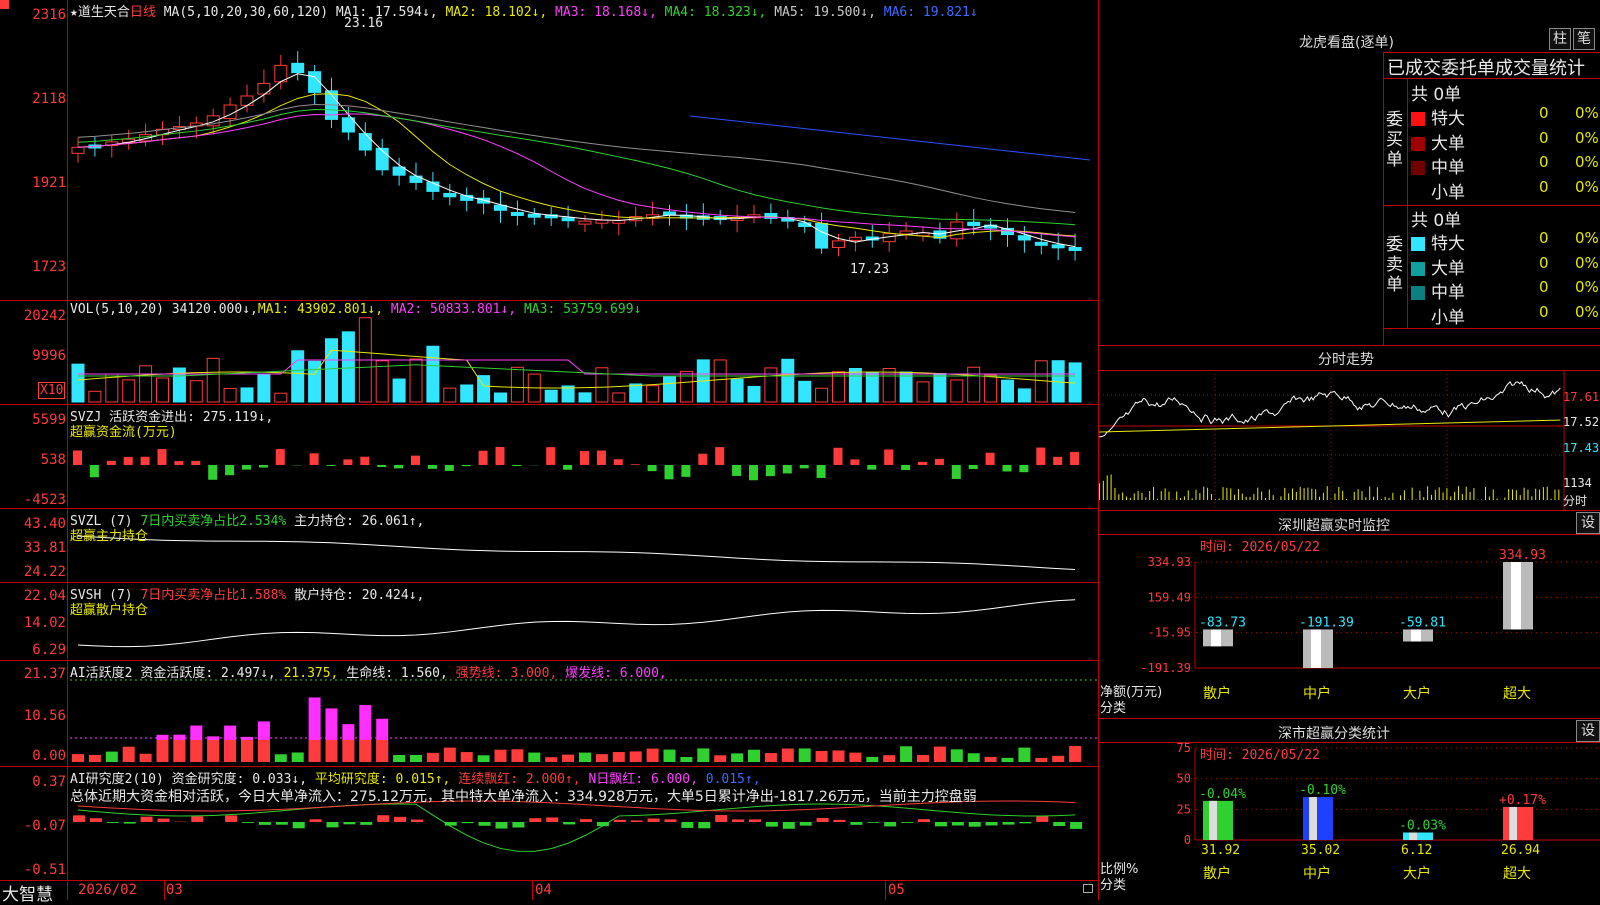  I want to click on ma-params: MA(5,10,20,30,60,120), so click(246, 12).